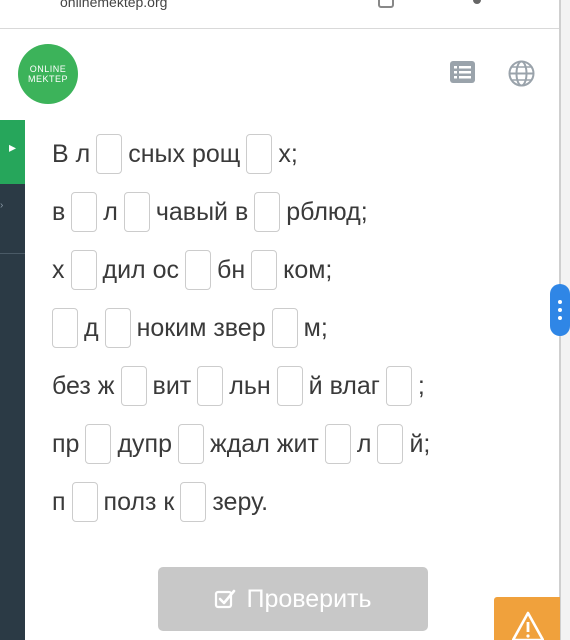 This screenshot has height=640, width=570. Describe the element at coordinates (12, 380) in the screenshot. I see `sidebar` at that location.